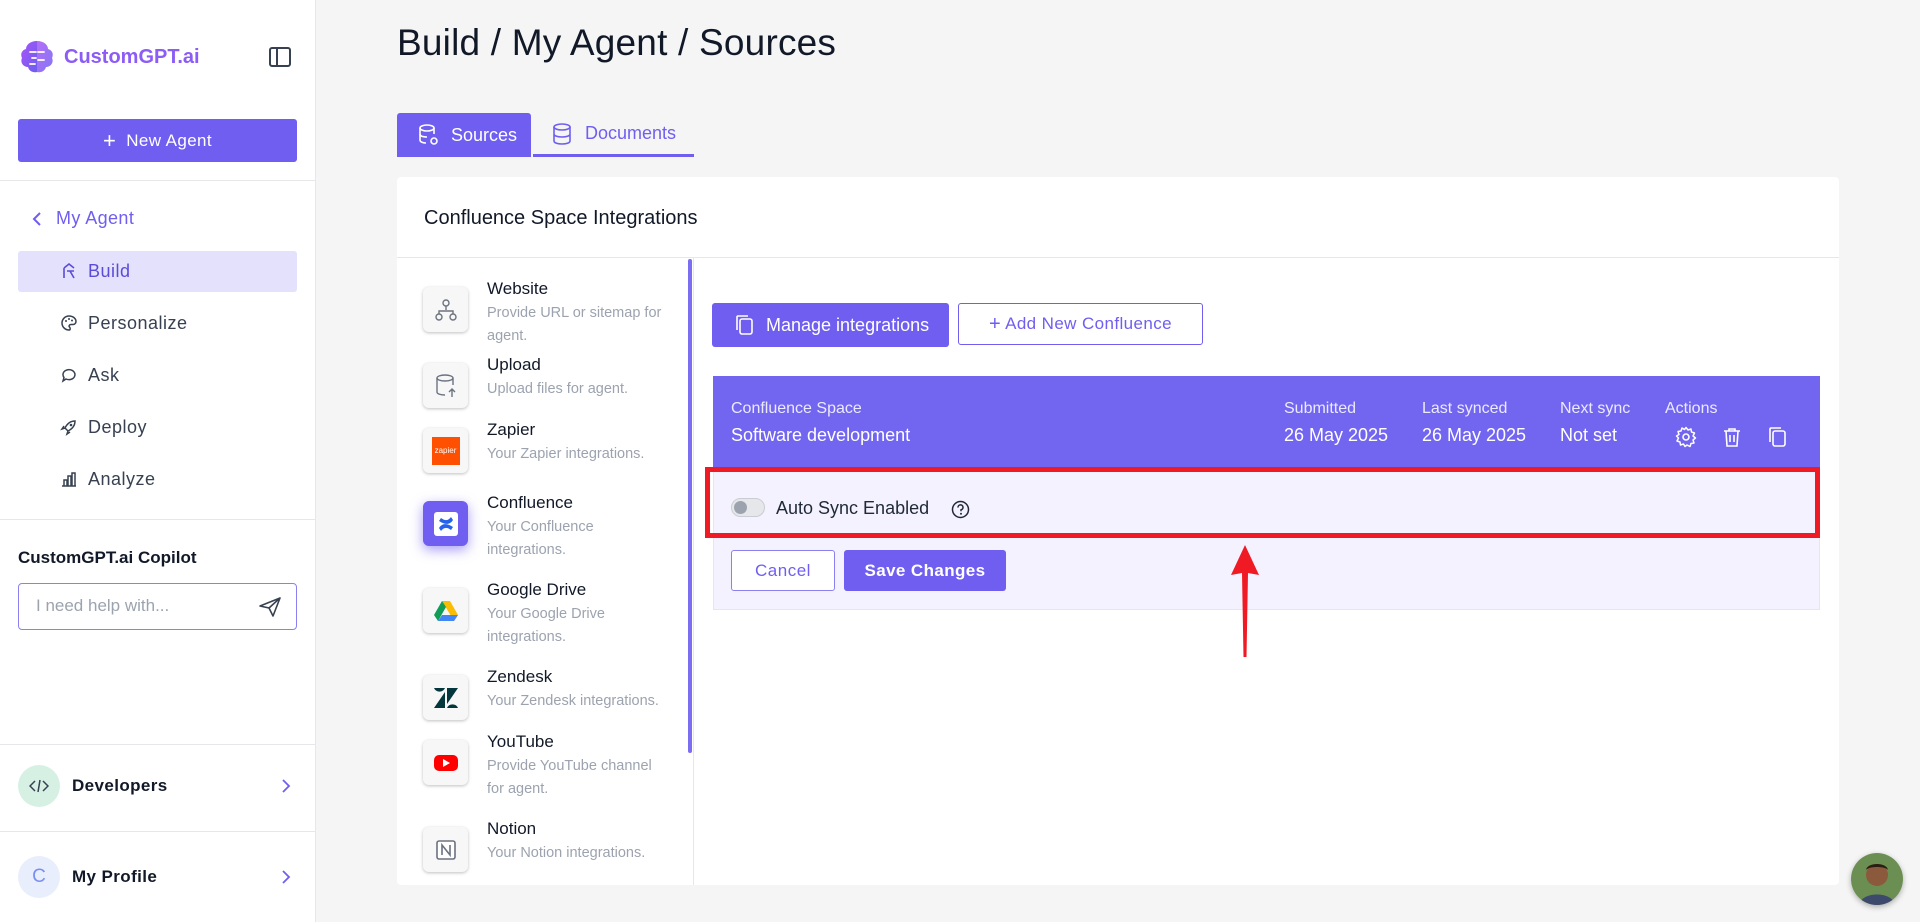 This screenshot has width=1920, height=922. What do you see at coordinates (1262, 502) in the screenshot?
I see `highlight-box` at bounding box center [1262, 502].